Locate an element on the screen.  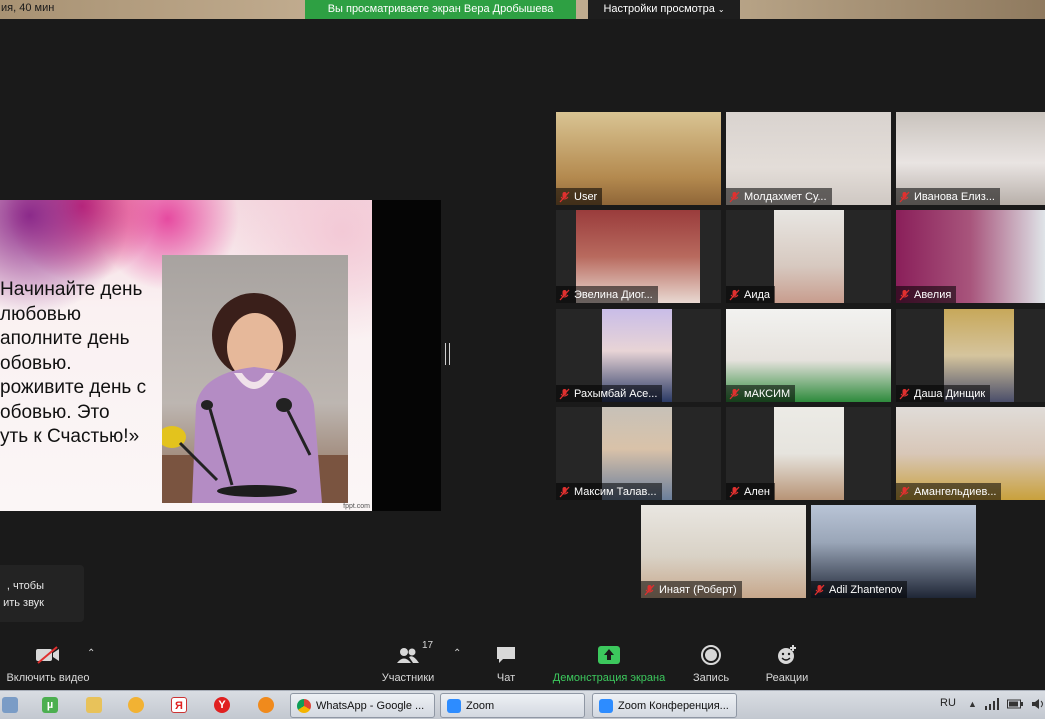
participant-name: Ален is located at coordinates (757, 491).